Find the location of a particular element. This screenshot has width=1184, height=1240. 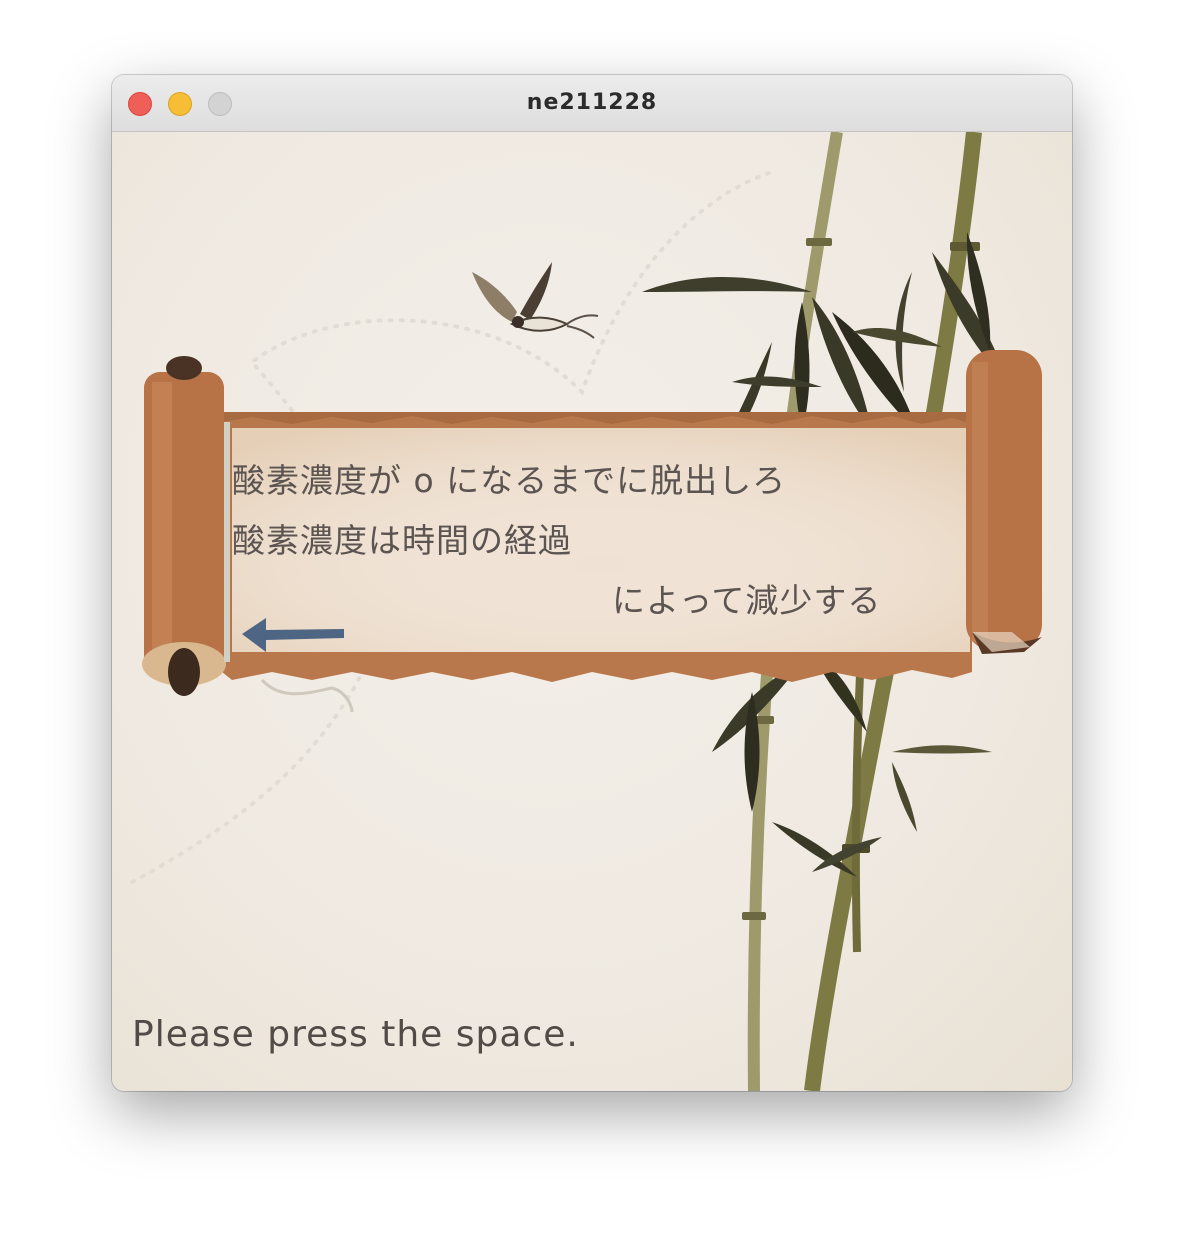

scroll-line-2: 酸素濃度は時間の経過 is located at coordinates (402, 540).